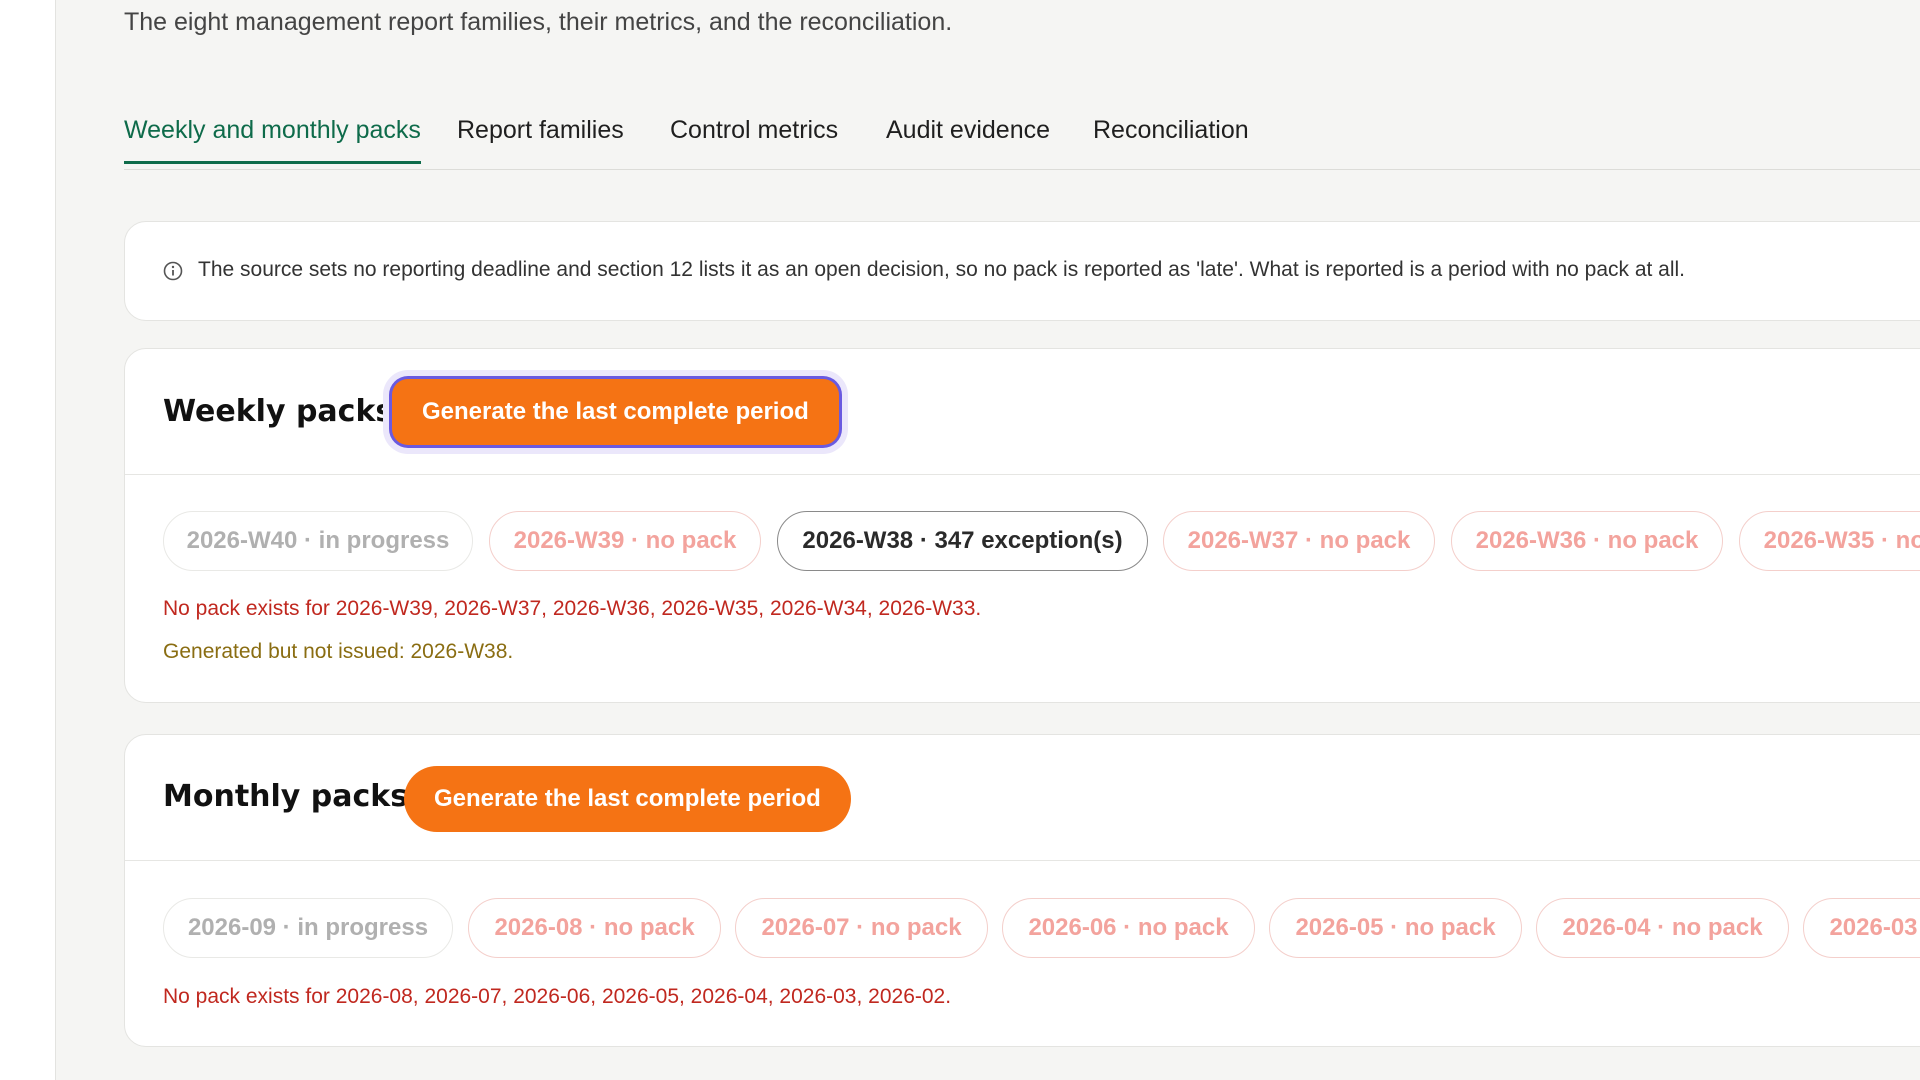 This screenshot has height=1080, width=1920. What do you see at coordinates (615, 412) in the screenshot?
I see `weekly-generate-button: Generate the last complete period` at bounding box center [615, 412].